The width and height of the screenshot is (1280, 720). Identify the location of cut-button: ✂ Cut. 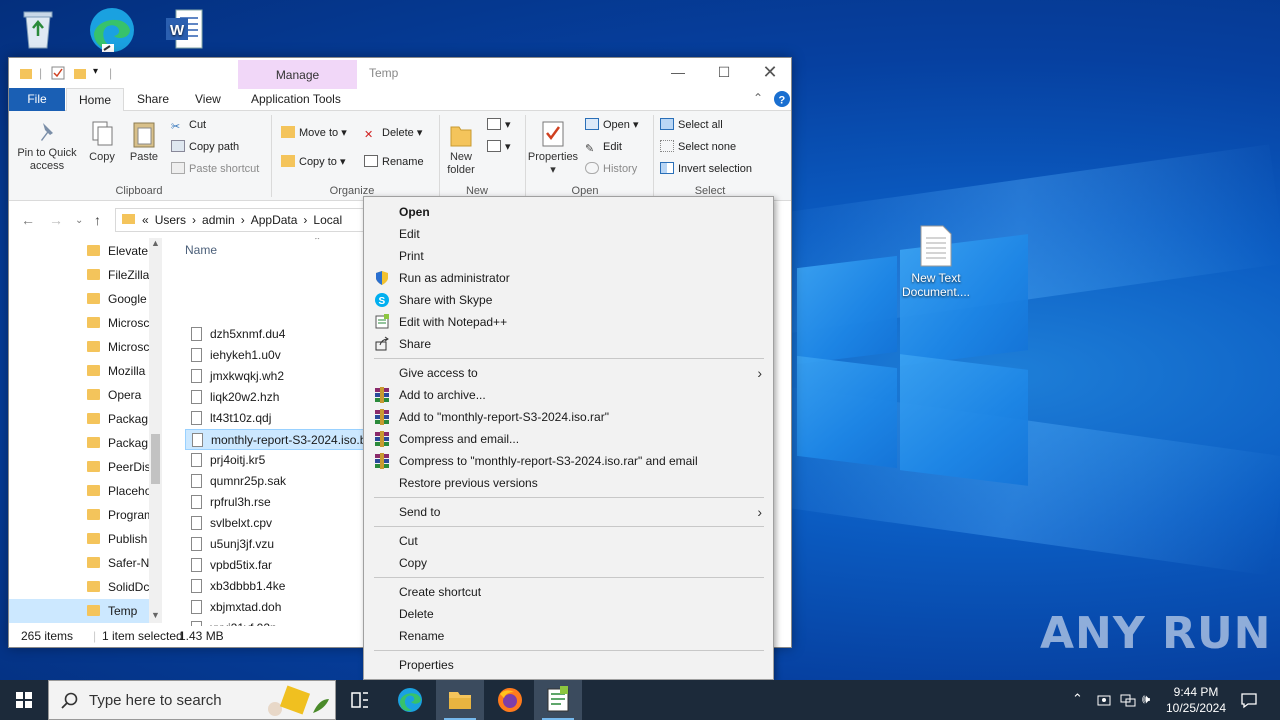
(188, 125).